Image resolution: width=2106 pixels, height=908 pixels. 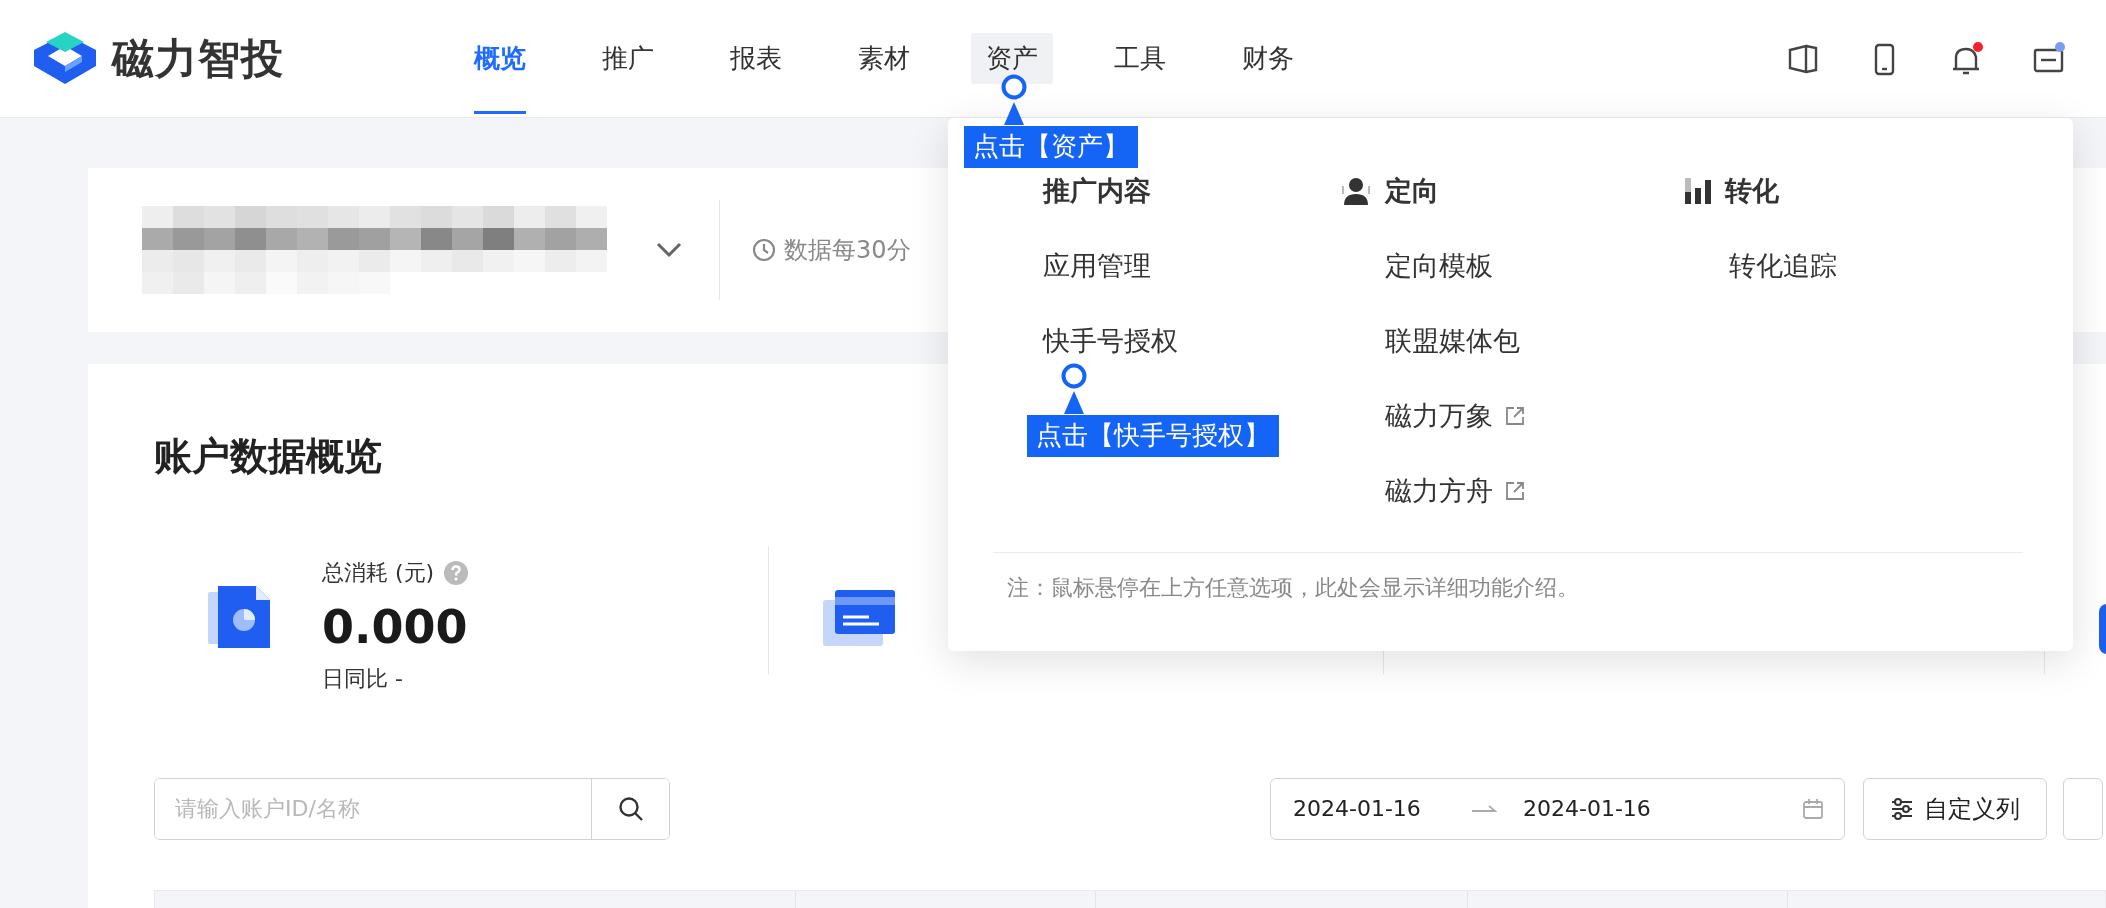 What do you see at coordinates (847, 250) in the screenshot?
I see `refresh-note: 数据每30分` at bounding box center [847, 250].